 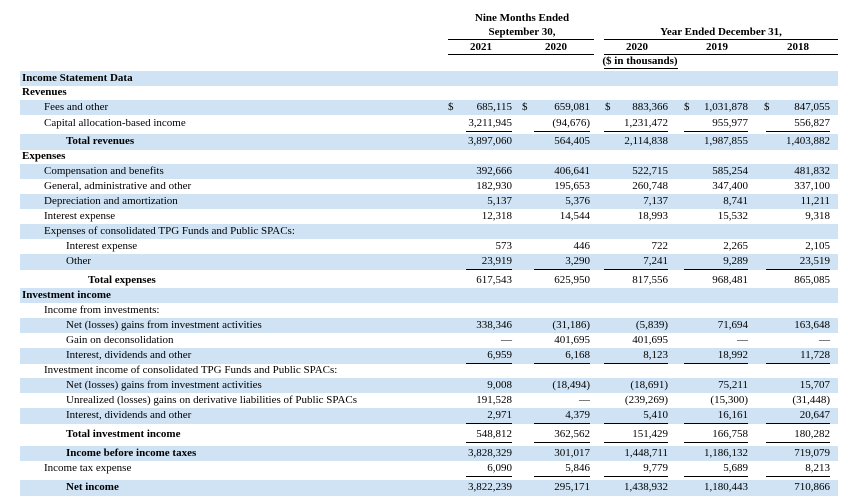 What do you see at coordinates (499, 415) in the screenshot?
I see `value-cell: 2,971` at bounding box center [499, 415].